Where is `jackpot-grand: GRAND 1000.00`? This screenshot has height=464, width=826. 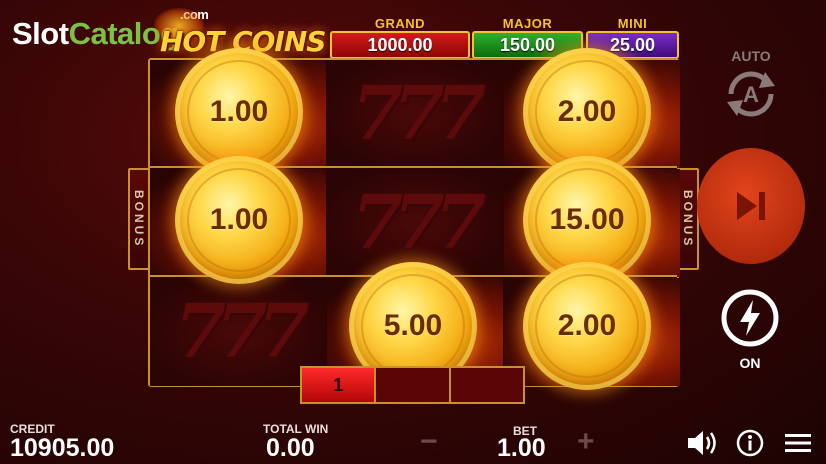 jackpot-grand: GRAND 1000.00 is located at coordinates (400, 37).